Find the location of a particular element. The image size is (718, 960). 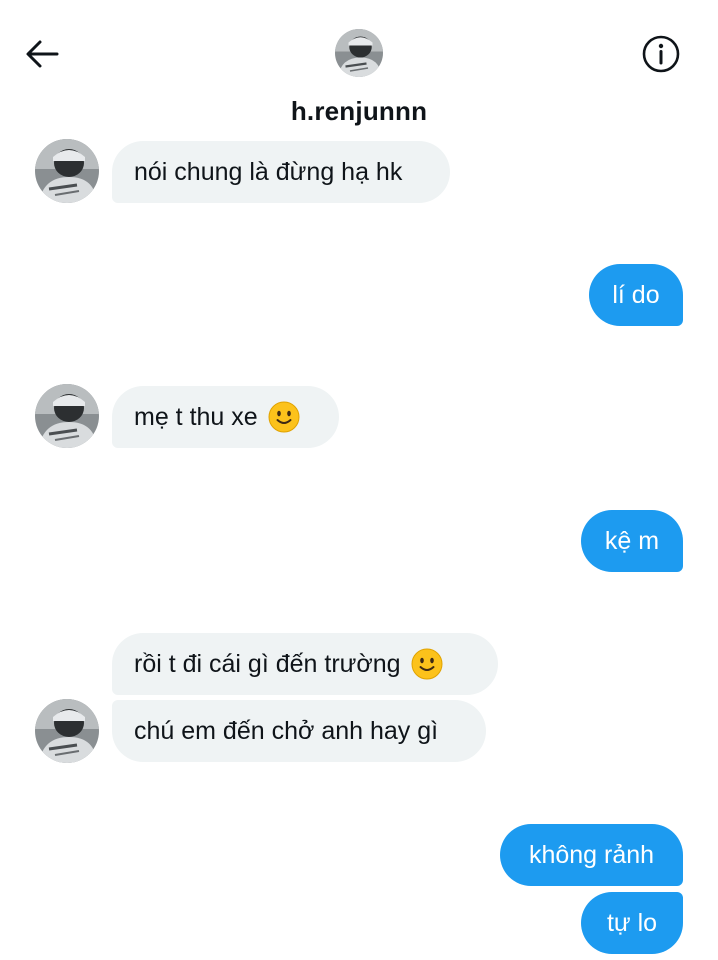

message-text: chú em đến chở anh hay gì is located at coordinates (286, 730).